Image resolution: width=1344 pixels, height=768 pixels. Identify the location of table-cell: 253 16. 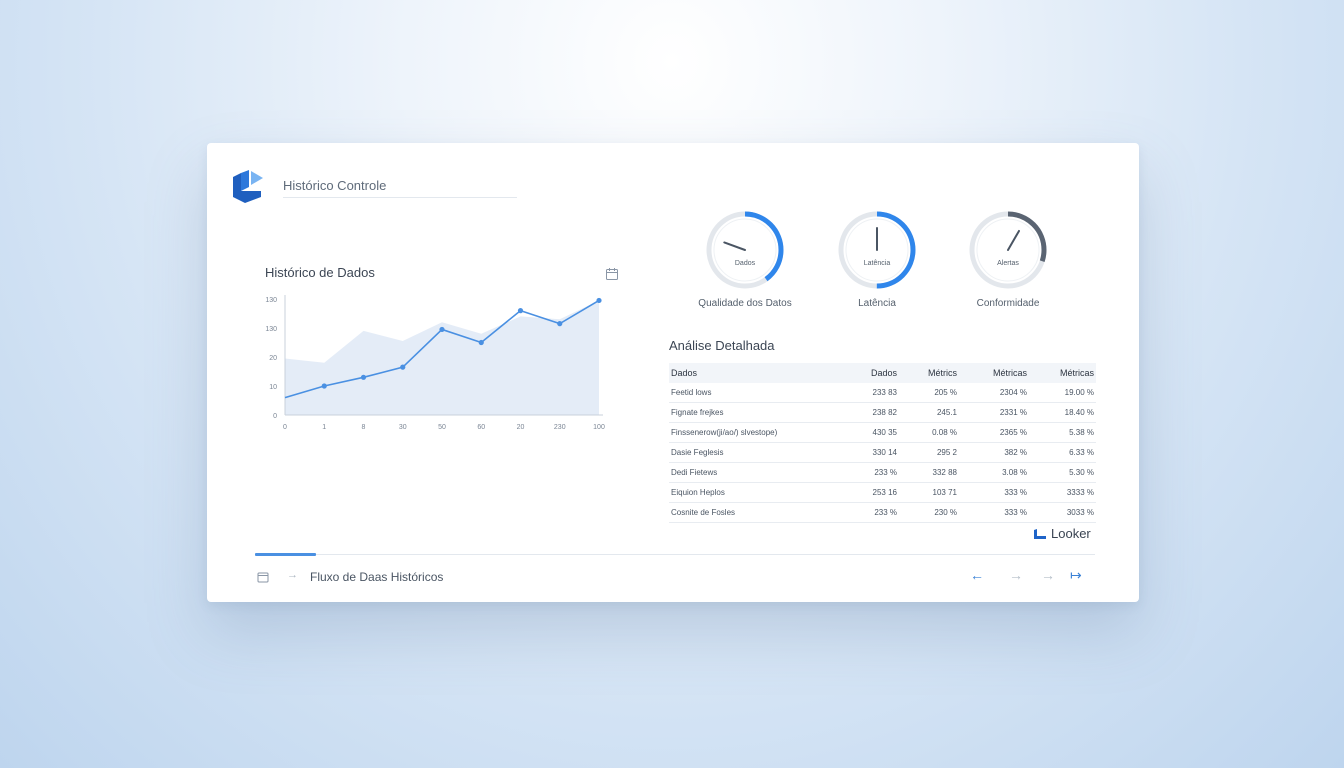
(870, 492).